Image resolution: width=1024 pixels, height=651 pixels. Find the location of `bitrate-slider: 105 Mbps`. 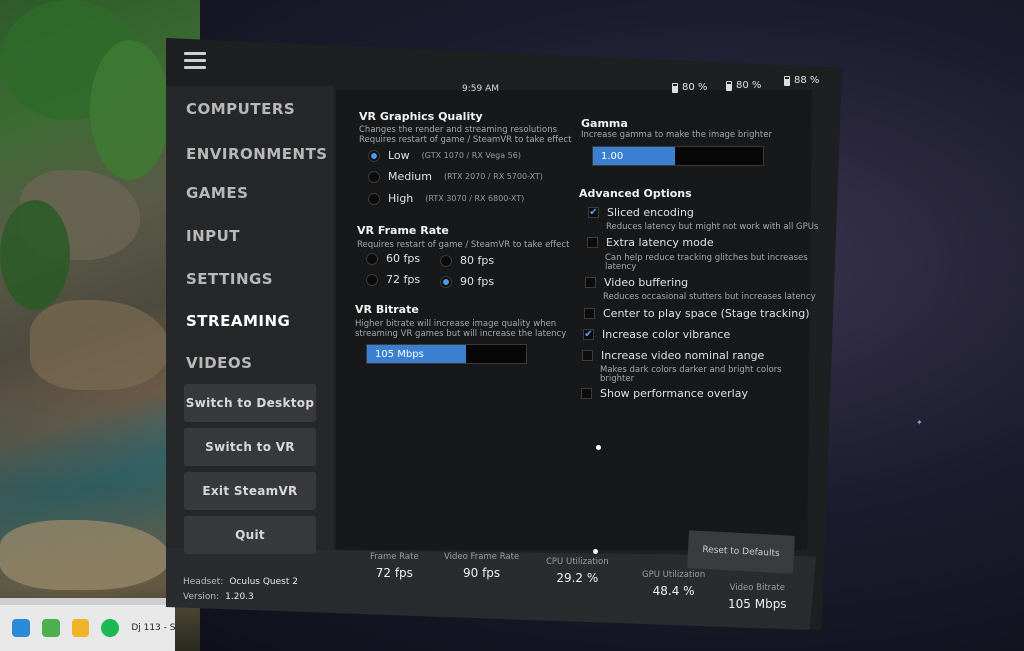

bitrate-slider: 105 Mbps is located at coordinates (446, 354).